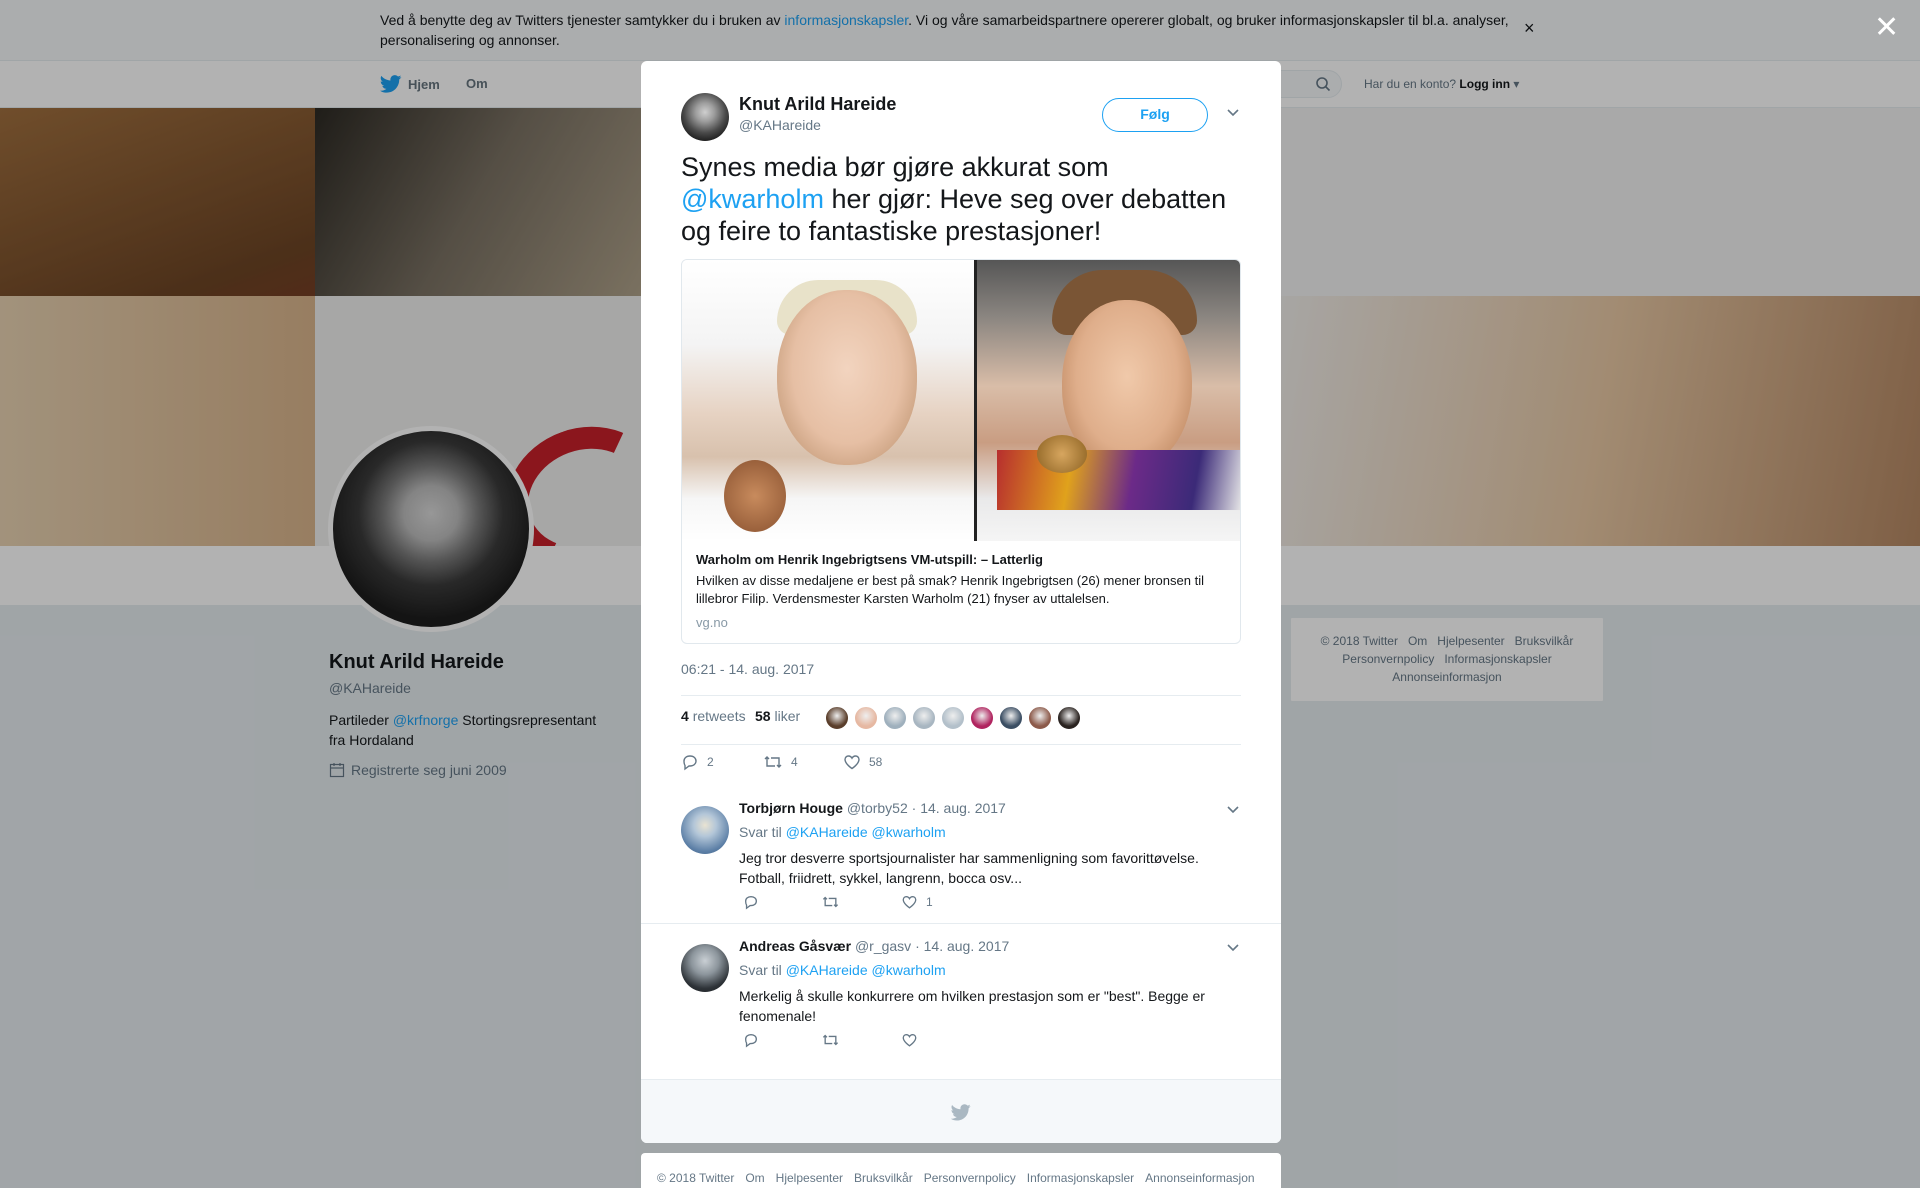  What do you see at coordinates (780, 125) in the screenshot?
I see `tweet-author-handle: @KAHareide` at bounding box center [780, 125].